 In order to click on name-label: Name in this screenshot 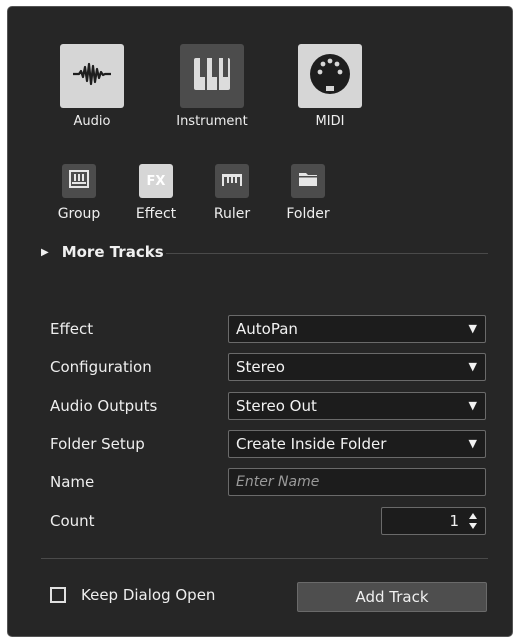, I will do `click(72, 482)`.